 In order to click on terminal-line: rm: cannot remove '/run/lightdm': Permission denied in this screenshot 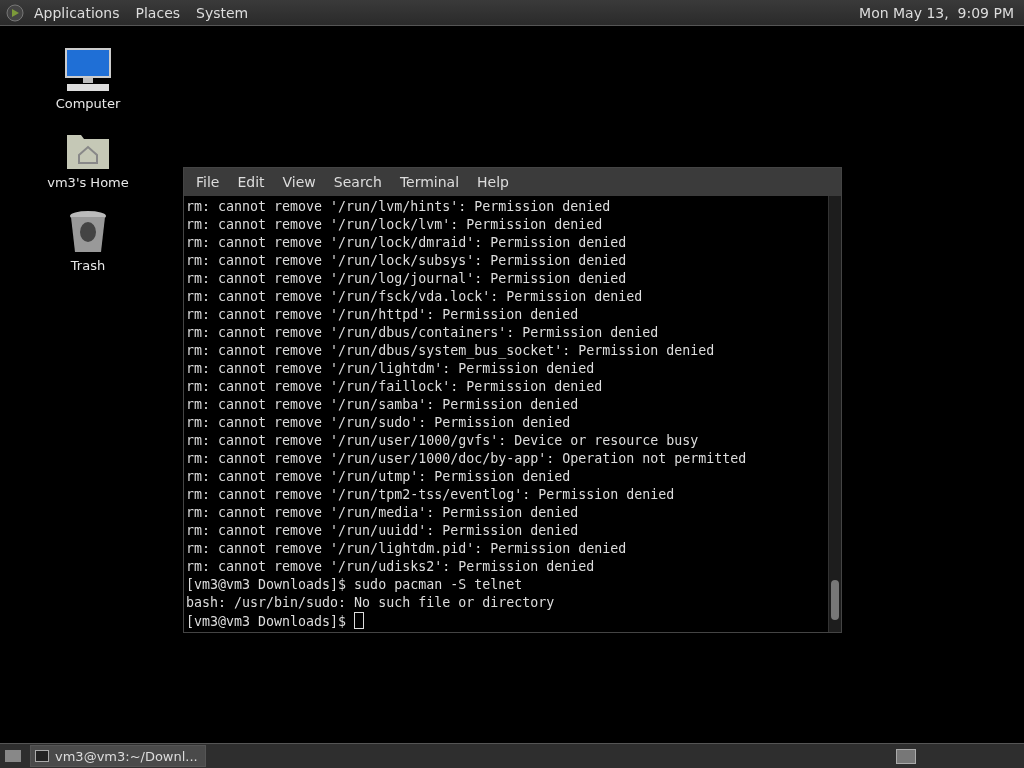, I will do `click(391, 369)`.